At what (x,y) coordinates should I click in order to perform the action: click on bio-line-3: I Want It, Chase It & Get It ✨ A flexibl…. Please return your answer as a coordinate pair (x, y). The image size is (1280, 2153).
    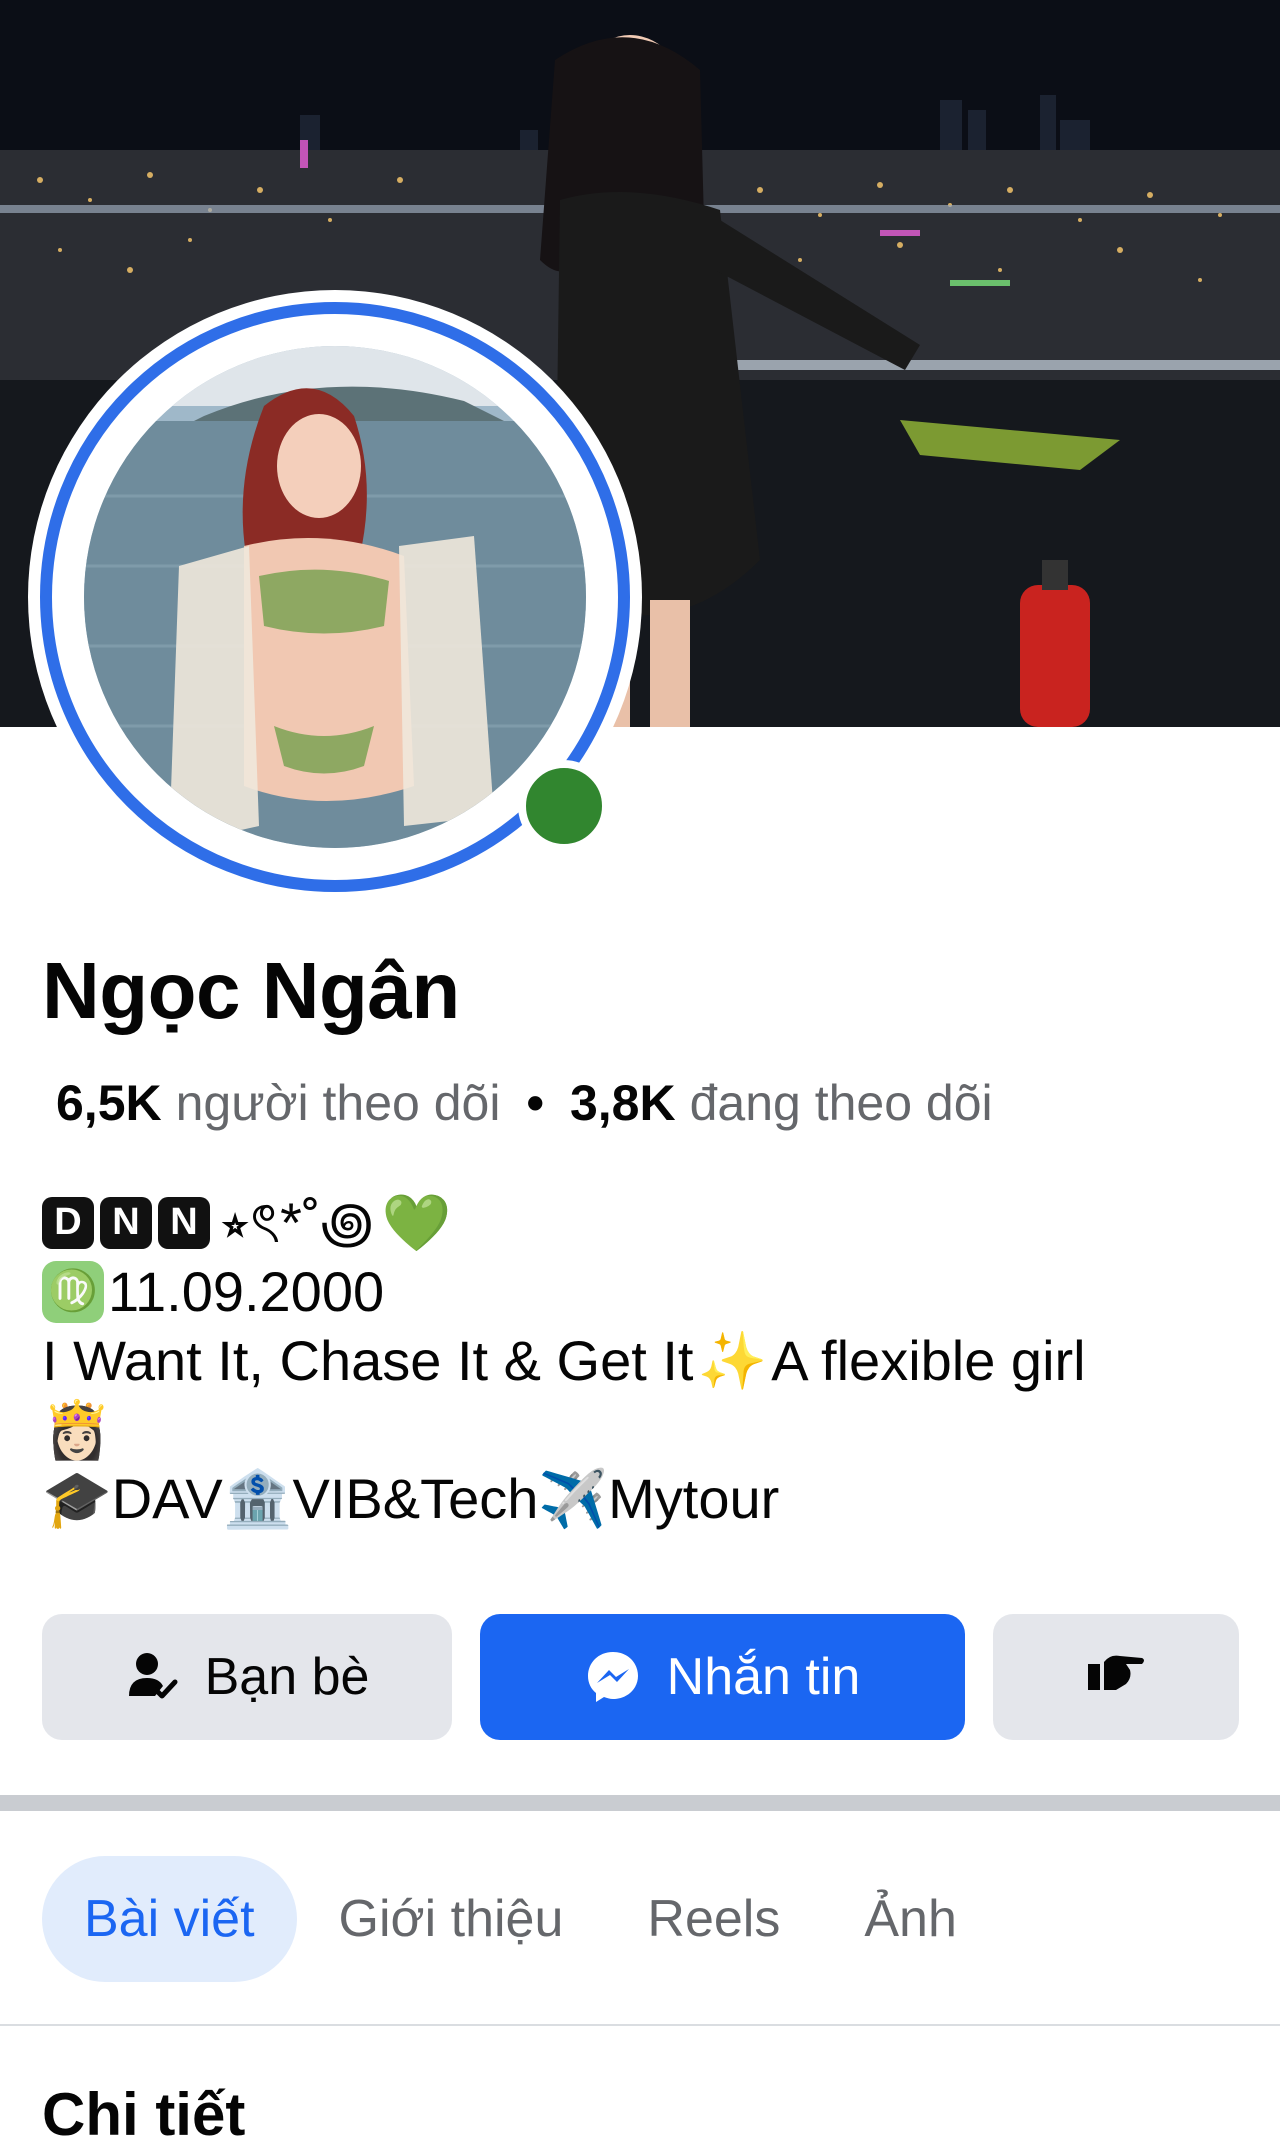
    Looking at the image, I should click on (647, 1360).